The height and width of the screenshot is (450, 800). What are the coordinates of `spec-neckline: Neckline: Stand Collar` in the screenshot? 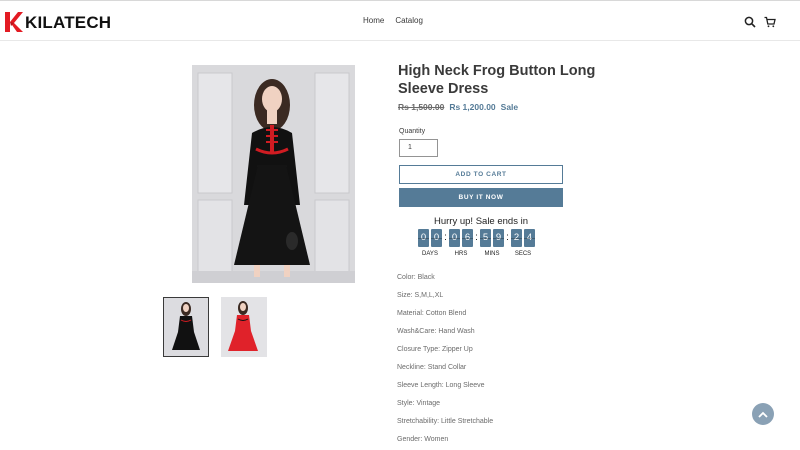 It's located at (432, 367).